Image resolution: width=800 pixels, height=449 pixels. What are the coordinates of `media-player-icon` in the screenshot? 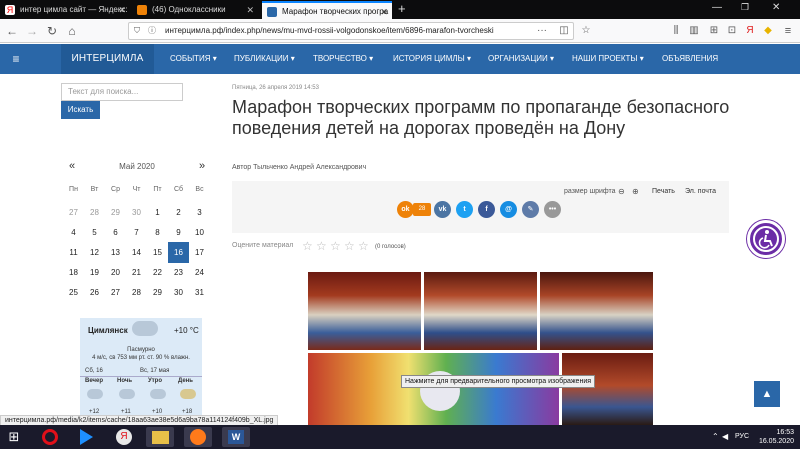 It's located at (86, 437).